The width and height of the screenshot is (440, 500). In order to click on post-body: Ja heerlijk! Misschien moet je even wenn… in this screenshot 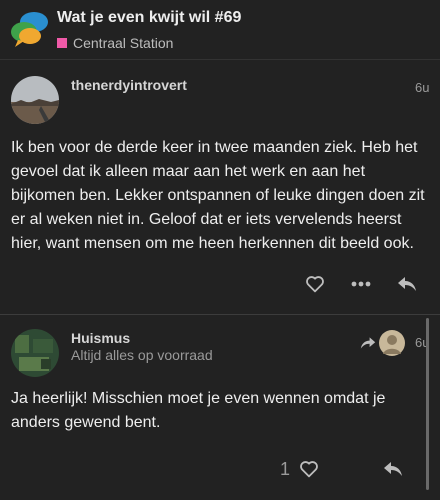, I will do `click(198, 410)`.